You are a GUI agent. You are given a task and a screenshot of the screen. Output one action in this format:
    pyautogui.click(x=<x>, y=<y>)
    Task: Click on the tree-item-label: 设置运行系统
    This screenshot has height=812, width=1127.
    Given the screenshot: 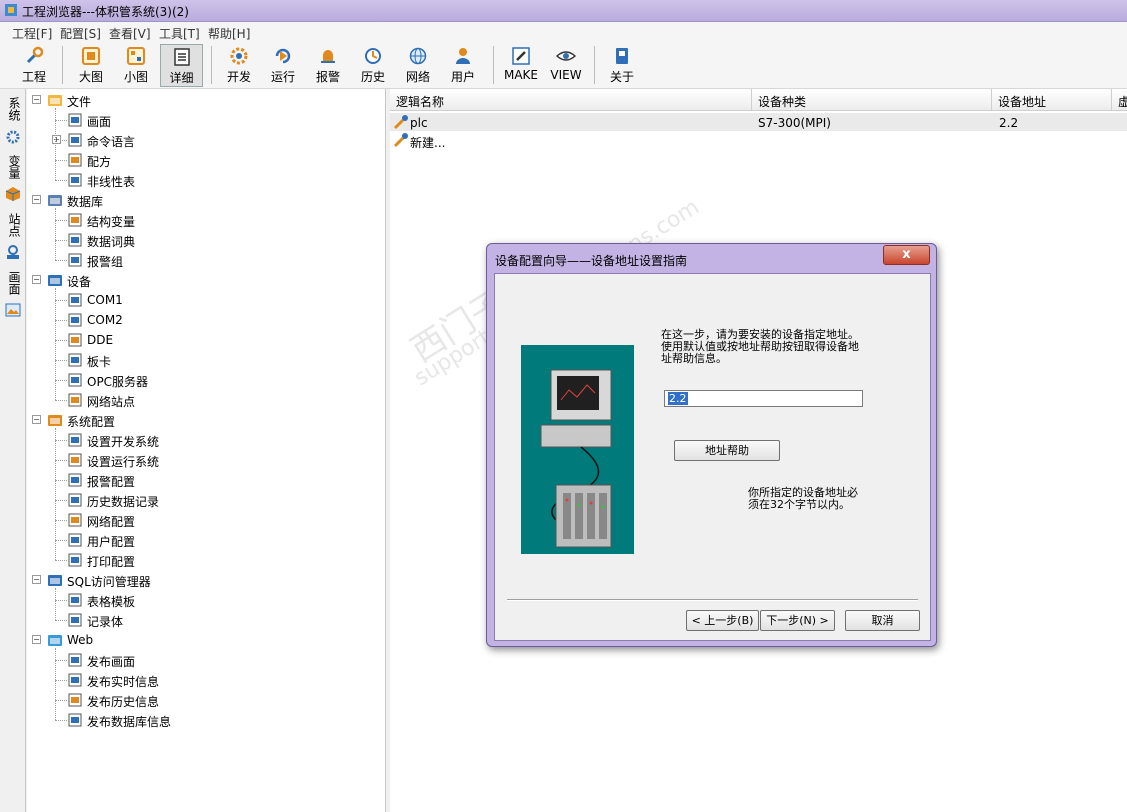 What is the action you would take?
    pyautogui.click(x=123, y=462)
    